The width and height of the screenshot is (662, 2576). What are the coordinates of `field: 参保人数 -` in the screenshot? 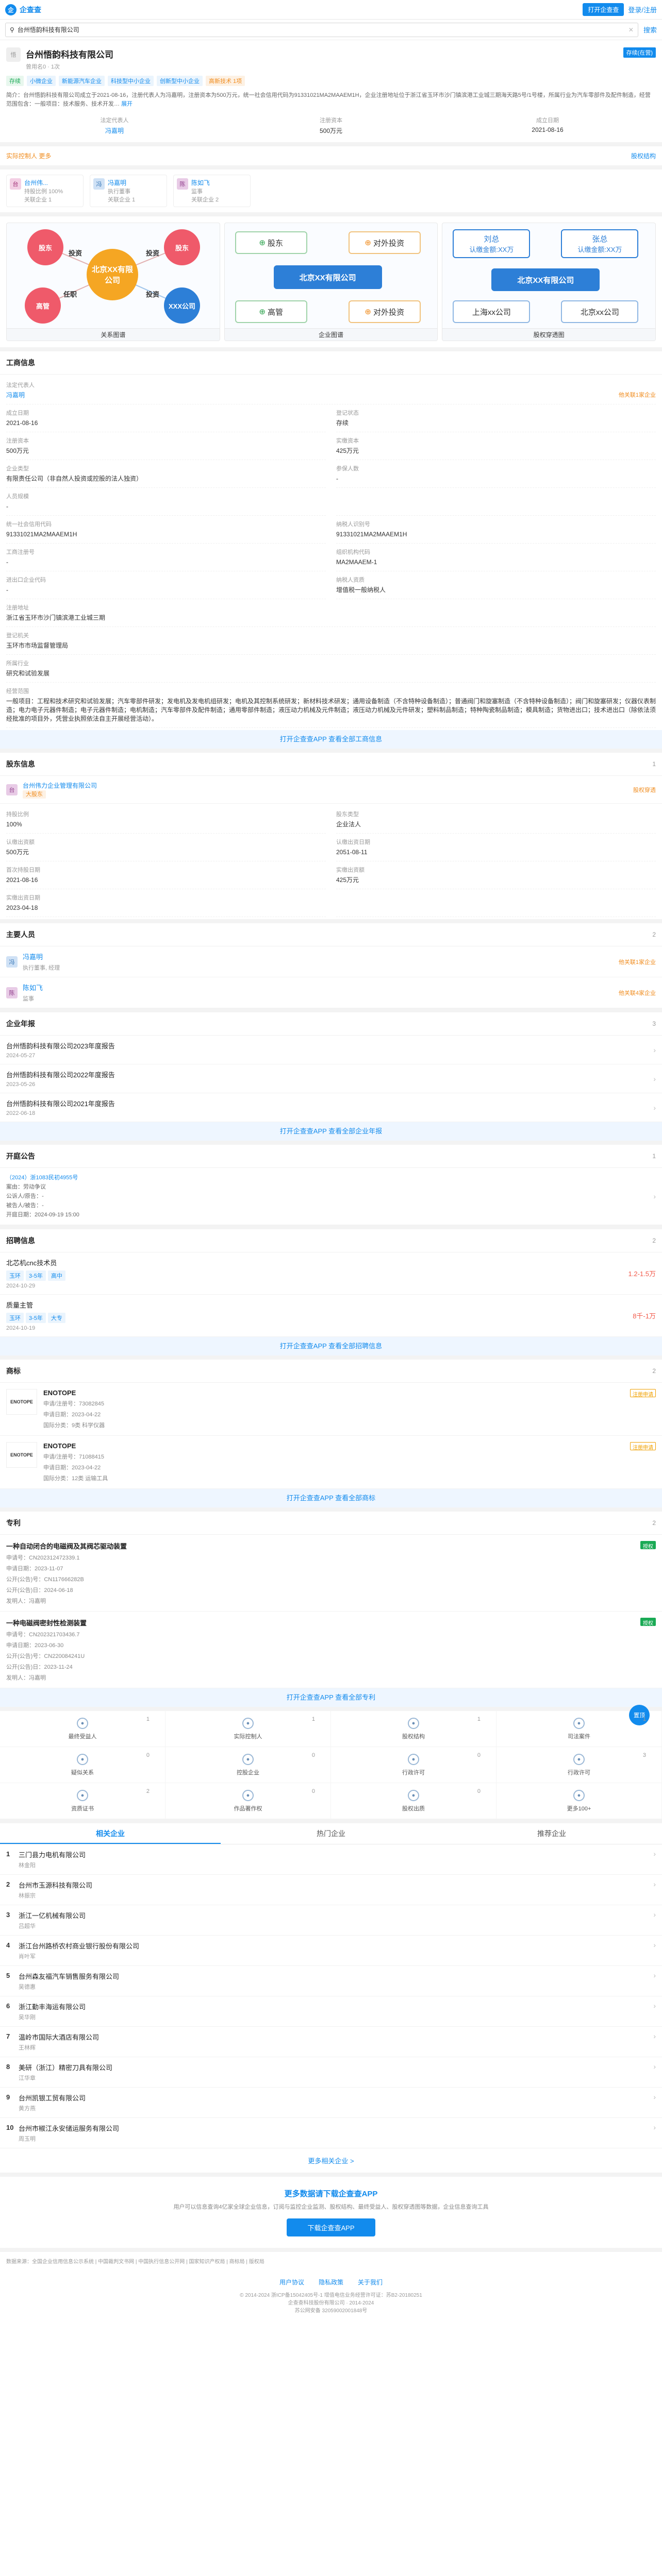 It's located at (496, 474).